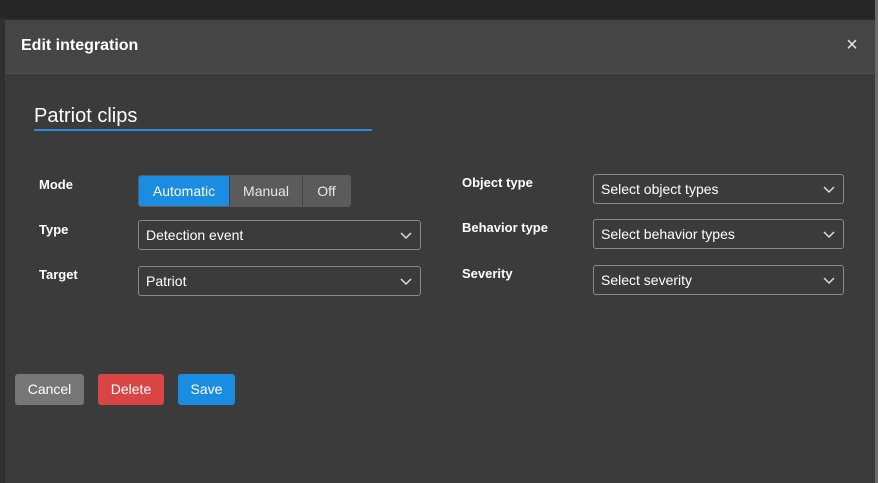  What do you see at coordinates (668, 234) in the screenshot?
I see `behavior-type-placeholder: Select behavior types` at bounding box center [668, 234].